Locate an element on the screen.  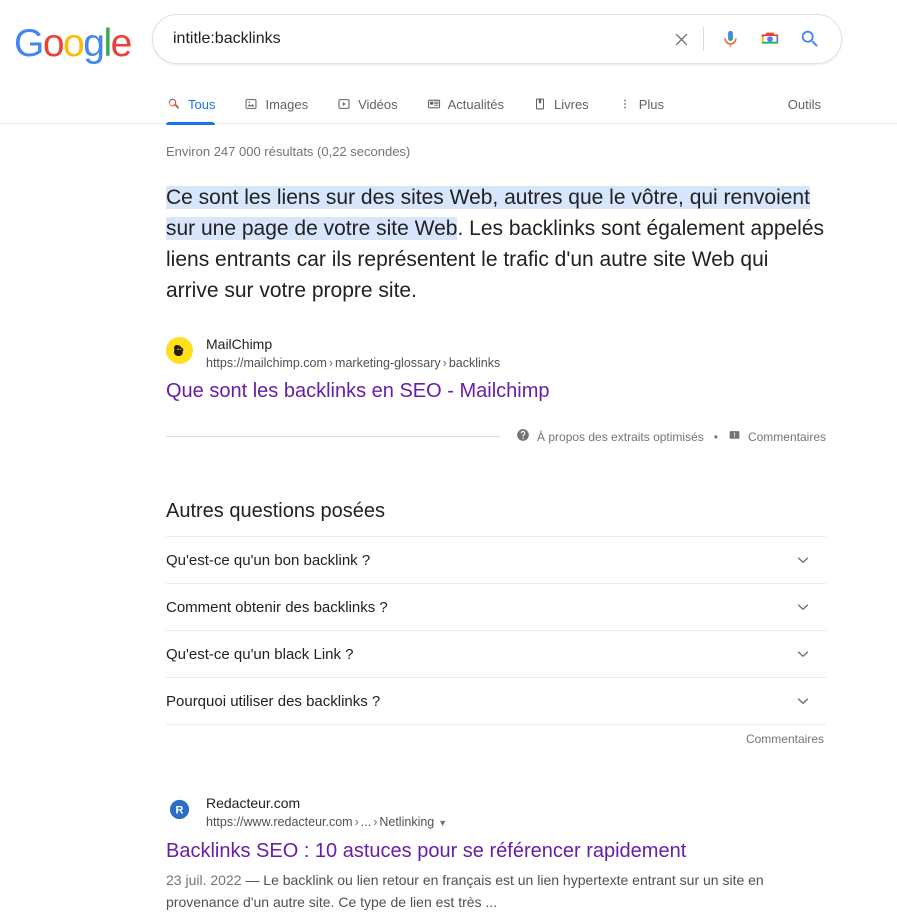
logo-letter-o1: o is located at coordinates (53, 43).